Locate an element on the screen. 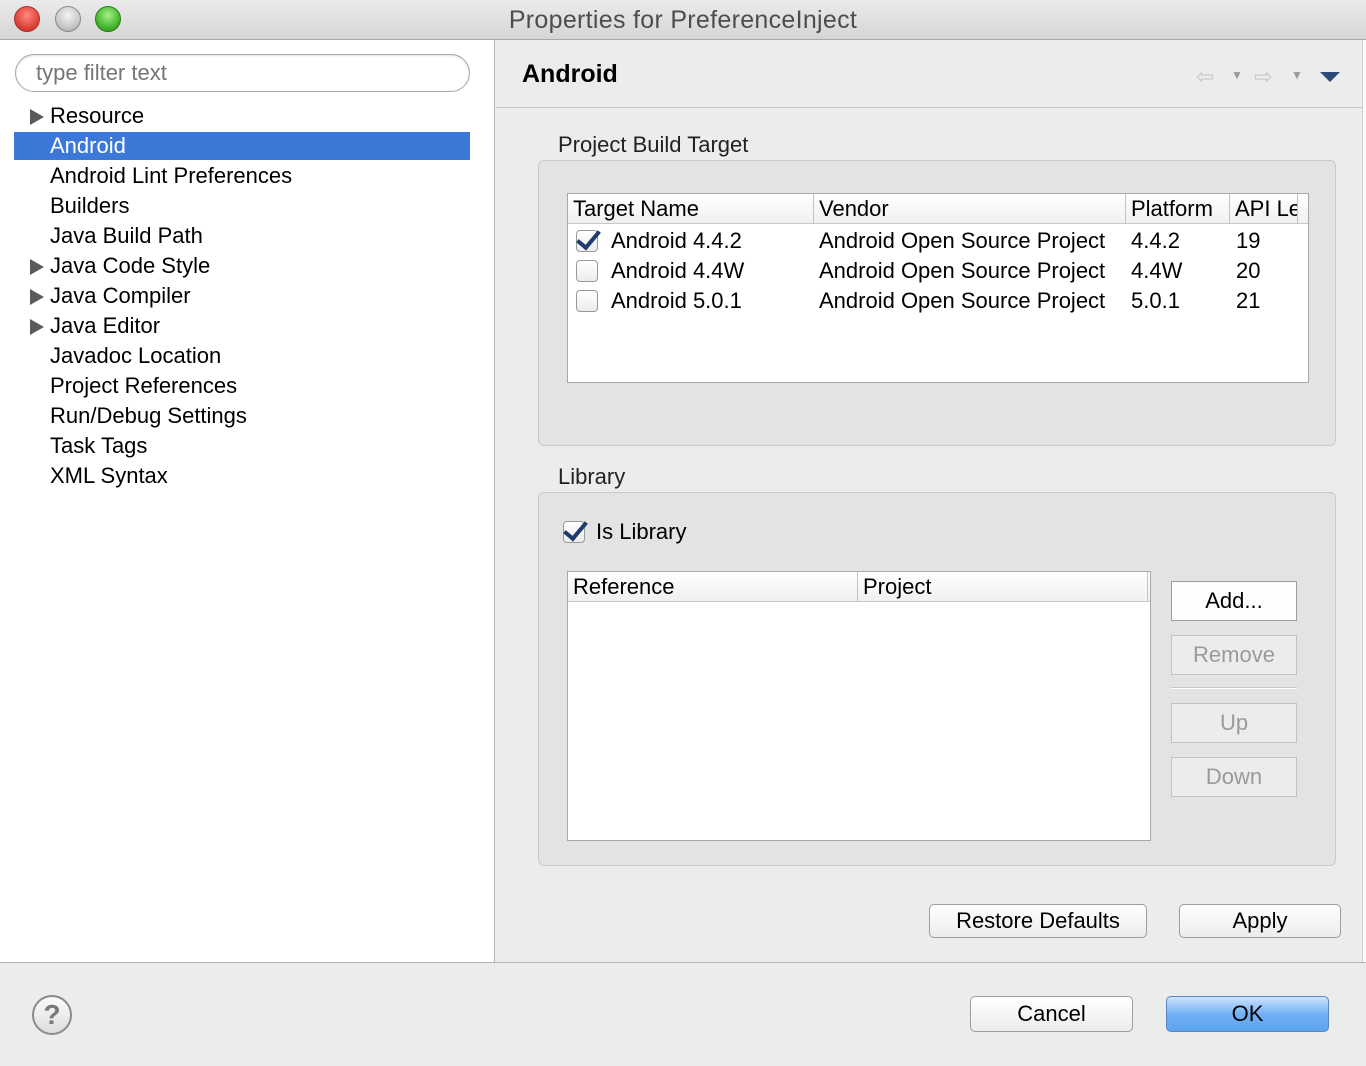 The width and height of the screenshot is (1366, 1066). page-header: Android ⇦ ▼ ⇨ ▼ is located at coordinates (929, 74).